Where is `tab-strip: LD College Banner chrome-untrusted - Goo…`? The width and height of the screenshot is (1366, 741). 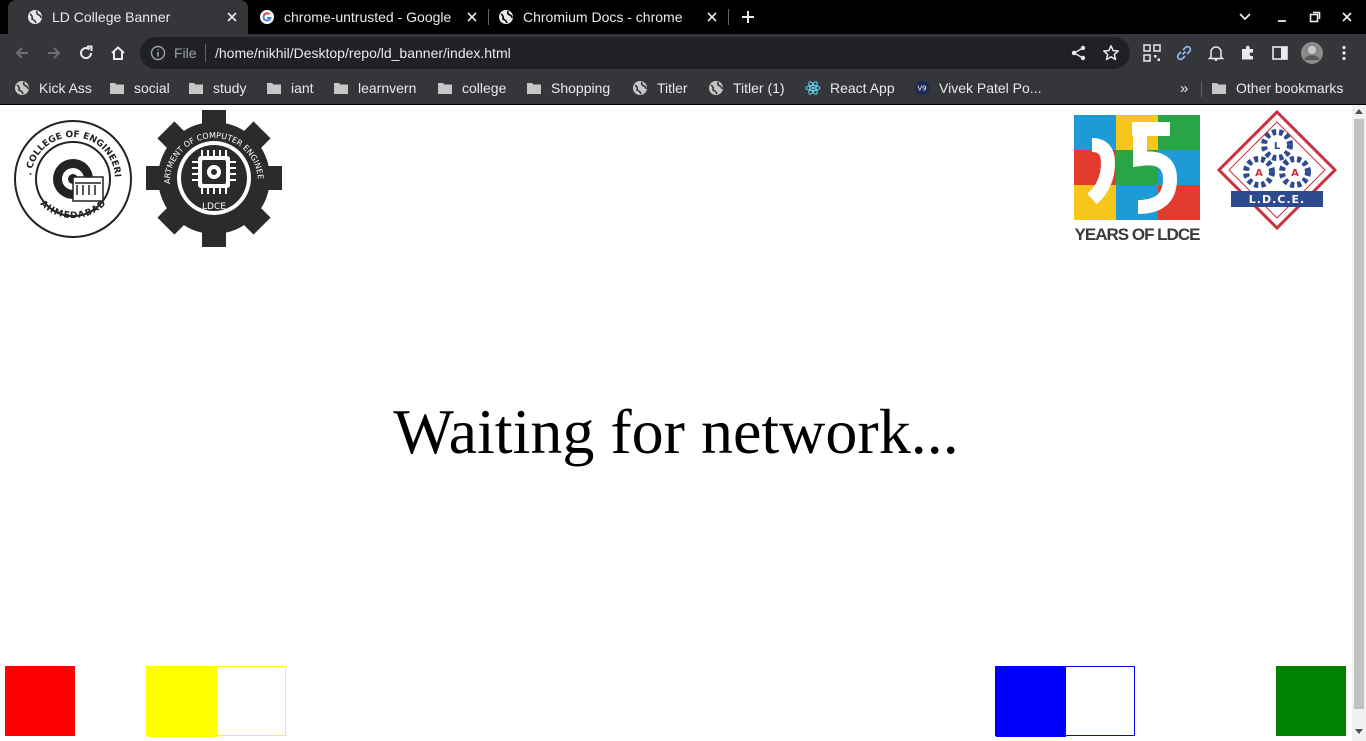
tab-strip: LD College Banner chrome-untrusted - Goo… is located at coordinates (683, 17).